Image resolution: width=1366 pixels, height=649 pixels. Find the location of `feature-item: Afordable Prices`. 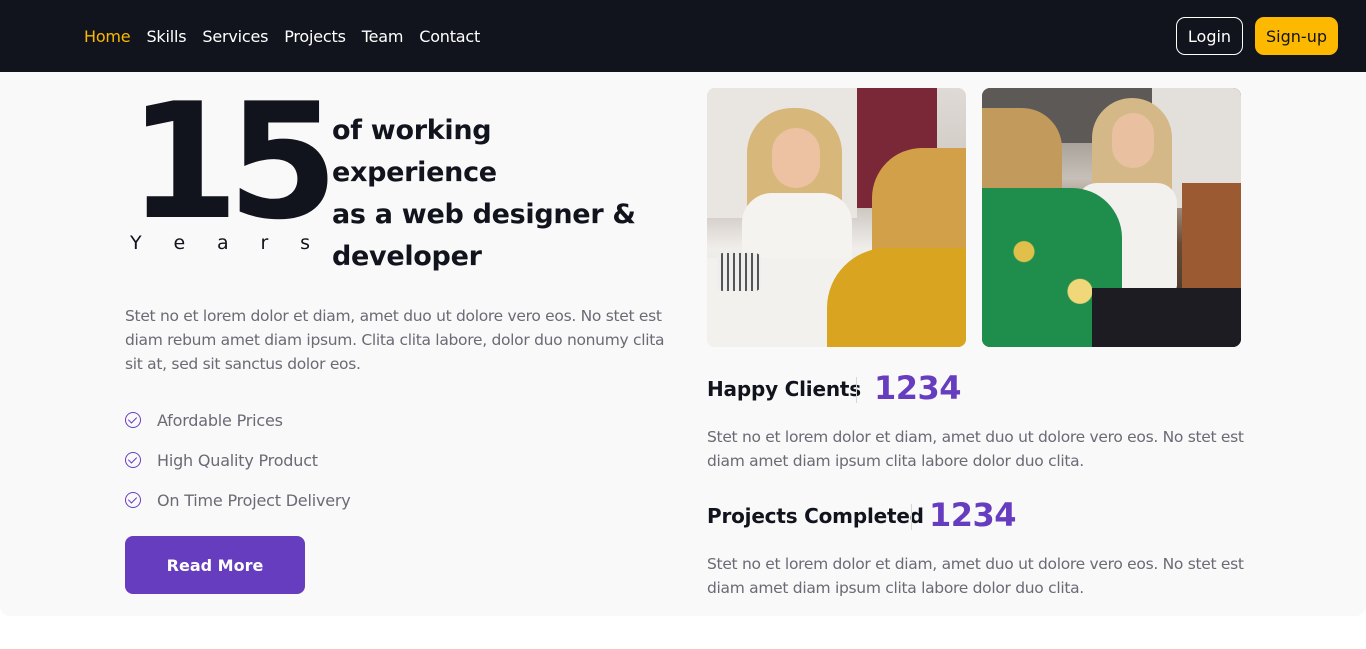

feature-item: Afordable Prices is located at coordinates (238, 420).